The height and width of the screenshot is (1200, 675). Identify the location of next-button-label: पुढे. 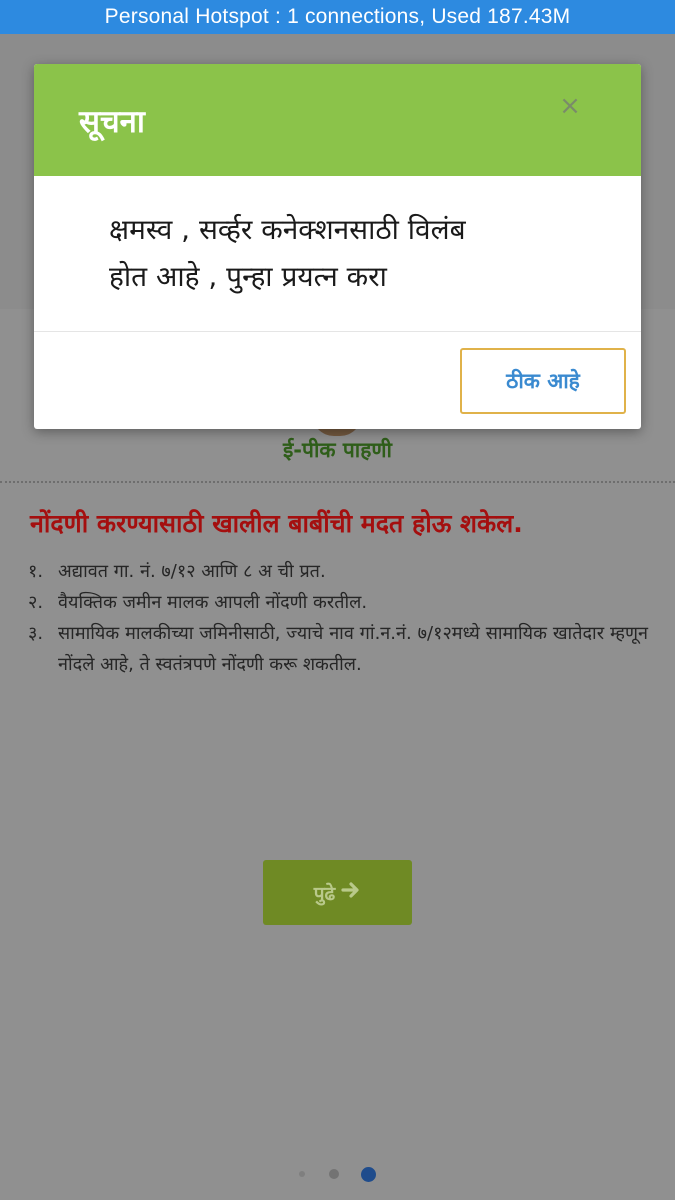
(324, 893).